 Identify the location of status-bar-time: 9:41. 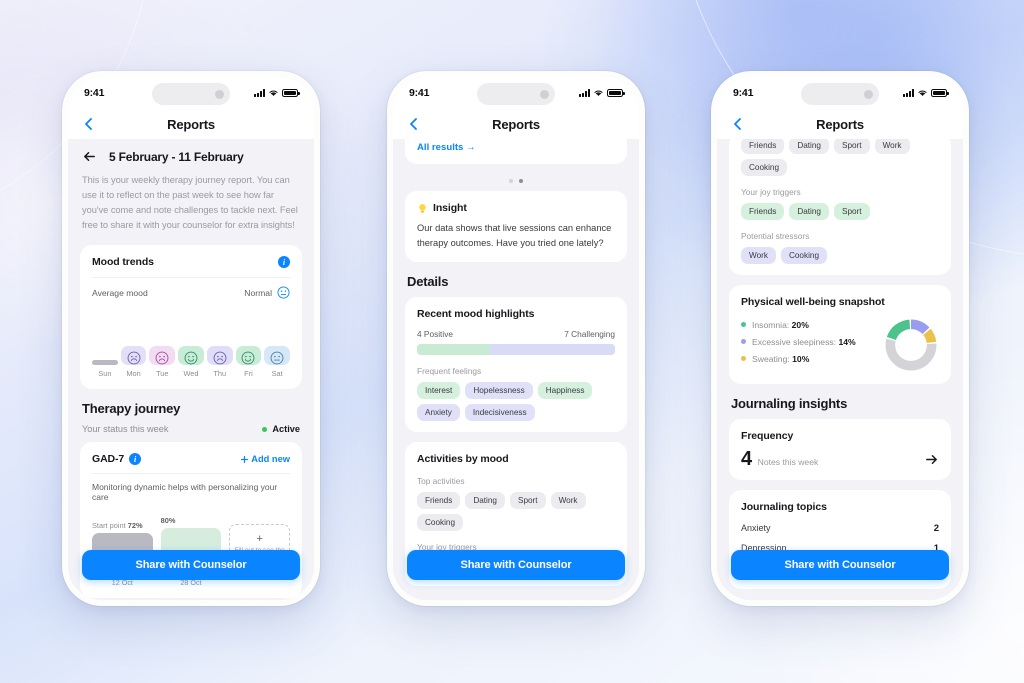
(419, 93).